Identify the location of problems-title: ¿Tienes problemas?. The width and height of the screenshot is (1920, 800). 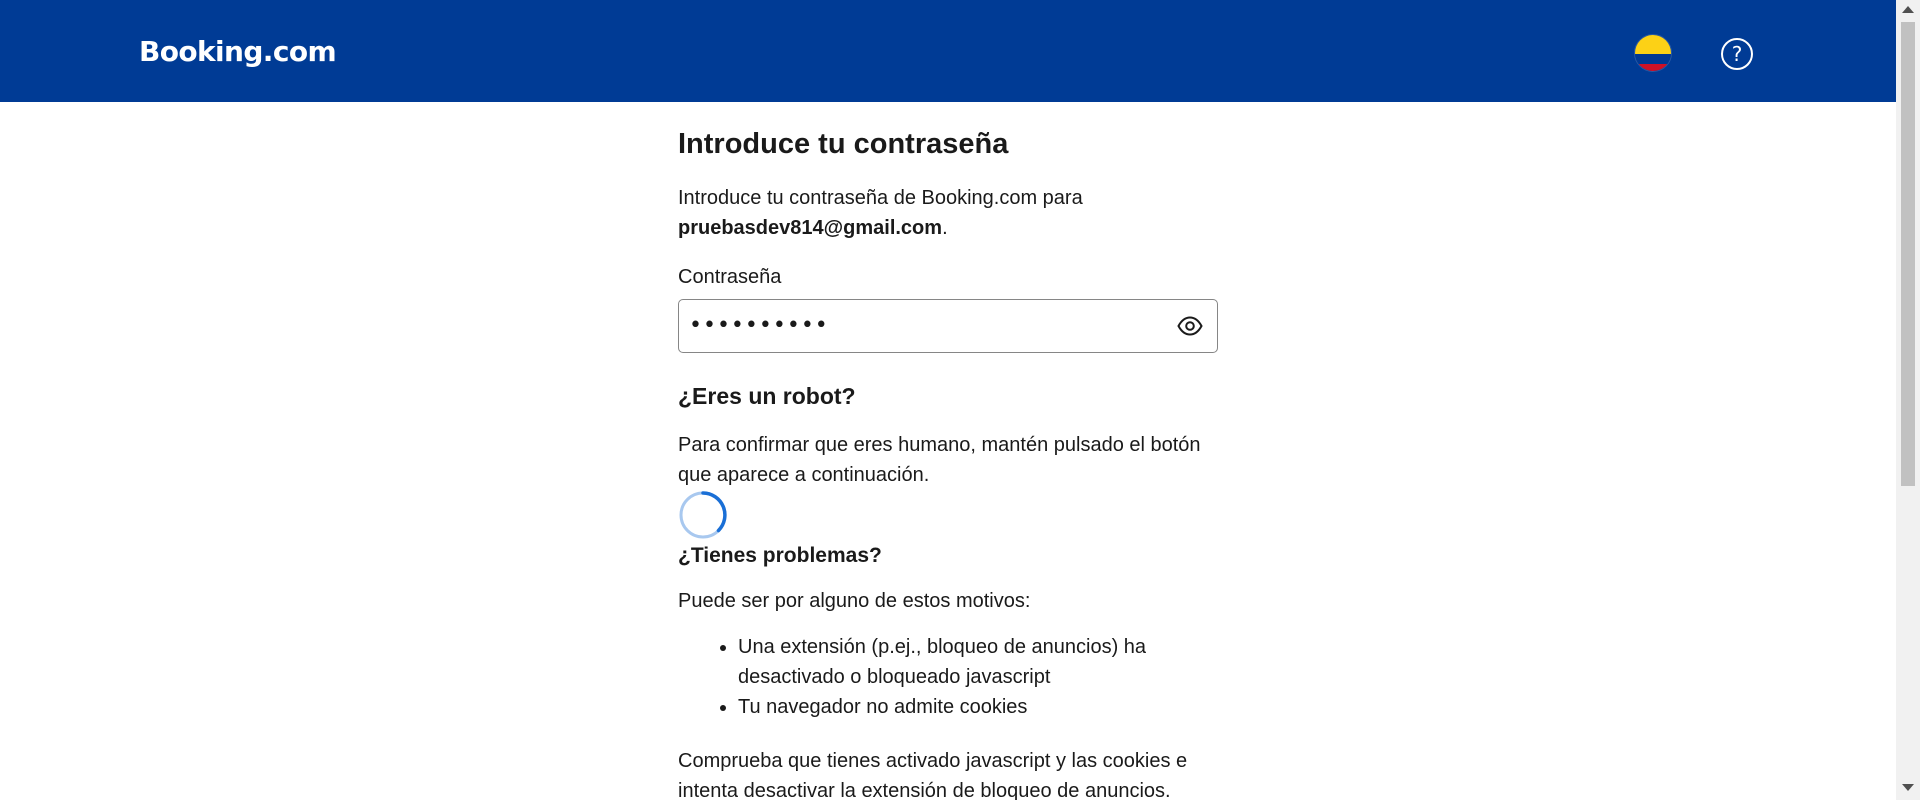
(780, 555).